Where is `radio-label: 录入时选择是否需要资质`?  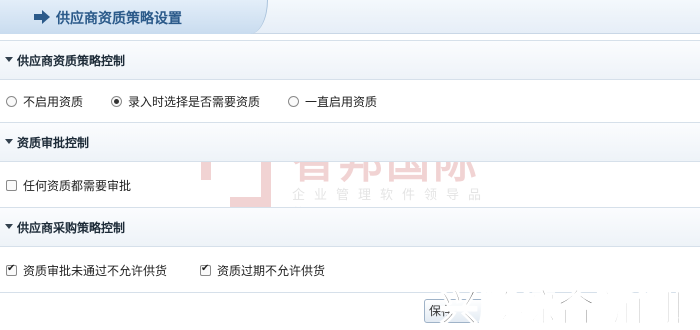 radio-label: 录入时选择是否需要资质 is located at coordinates (194, 102).